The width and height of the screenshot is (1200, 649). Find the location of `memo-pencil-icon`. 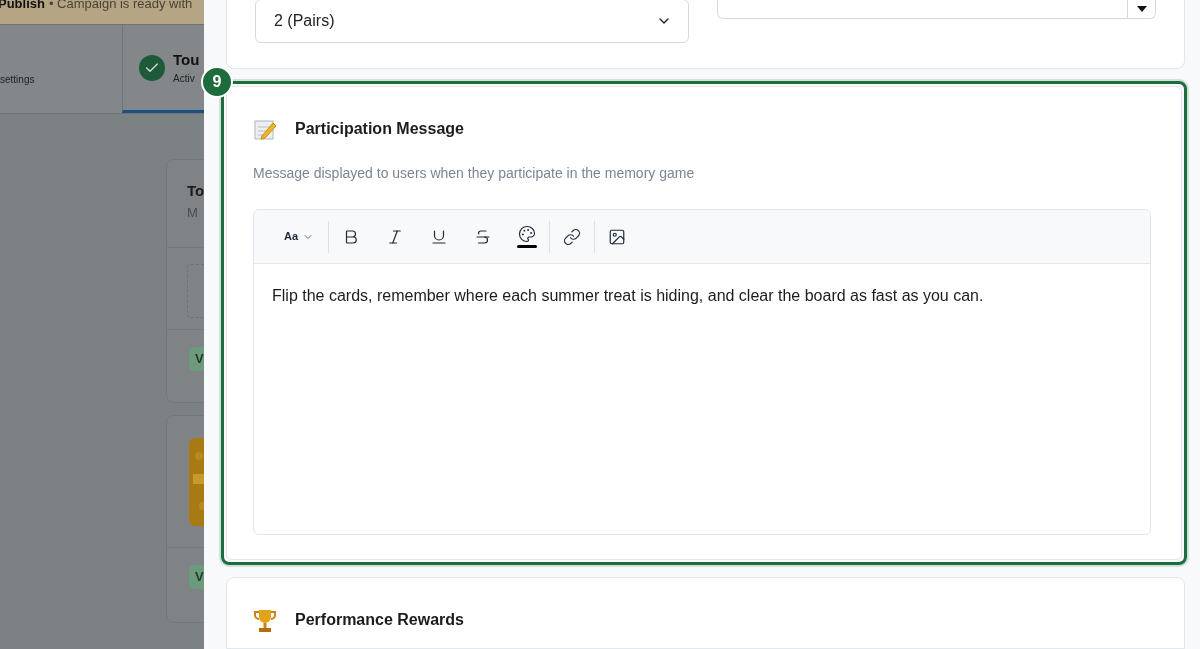

memo-pencil-icon is located at coordinates (265, 129).